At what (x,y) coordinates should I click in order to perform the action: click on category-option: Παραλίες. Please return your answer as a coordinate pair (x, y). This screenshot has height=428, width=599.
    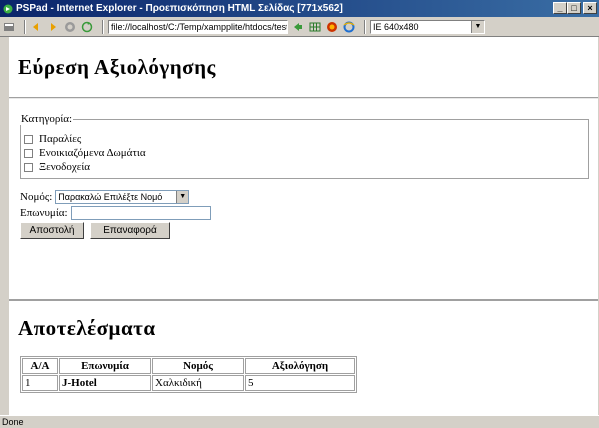
    Looking at the image, I should click on (52, 139).